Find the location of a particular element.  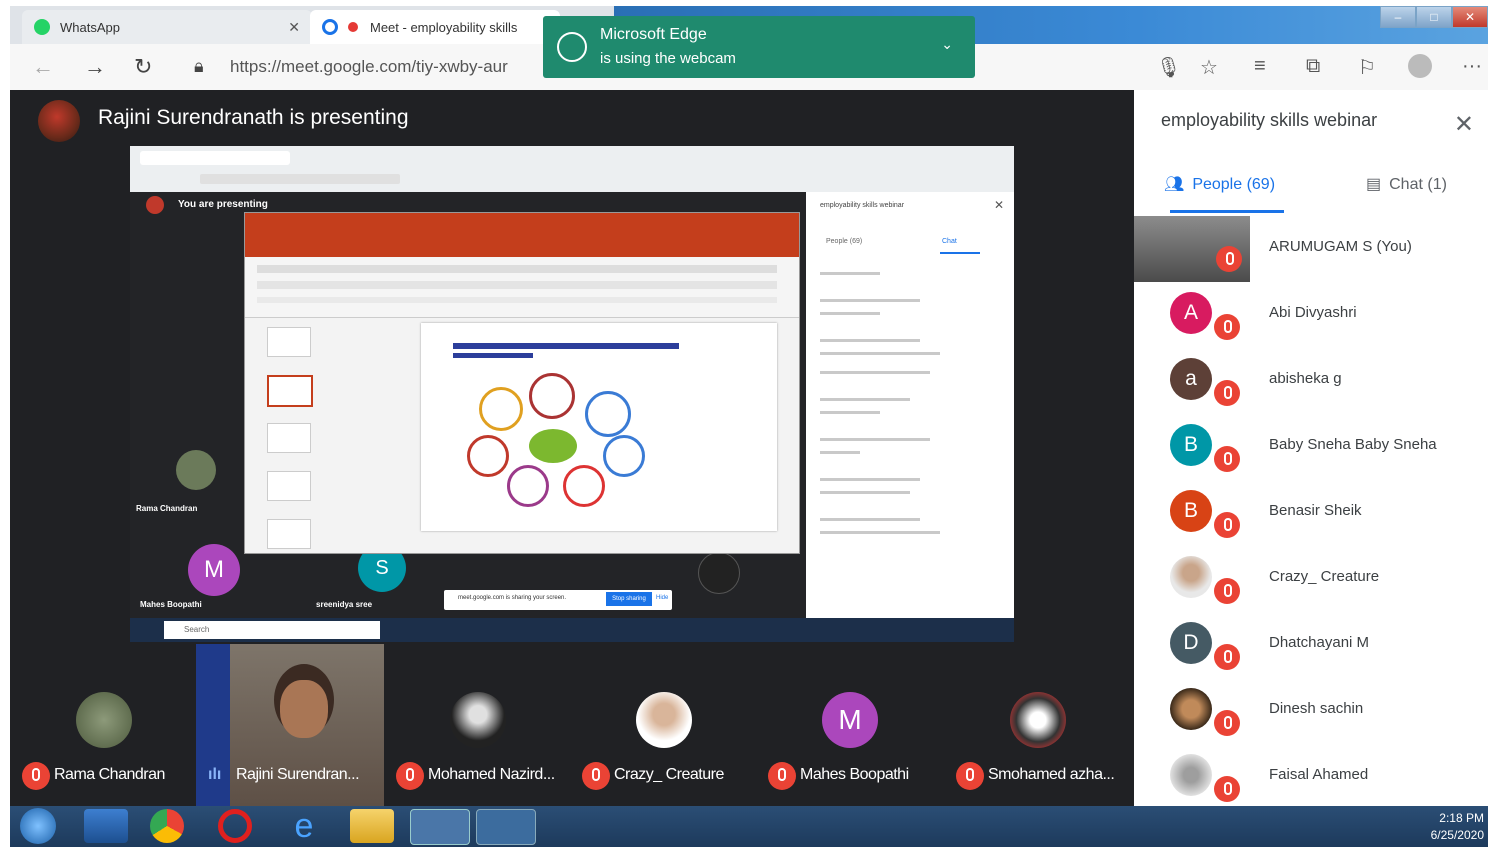

participant-tile: Rama Chandran is located at coordinates (103, 725).